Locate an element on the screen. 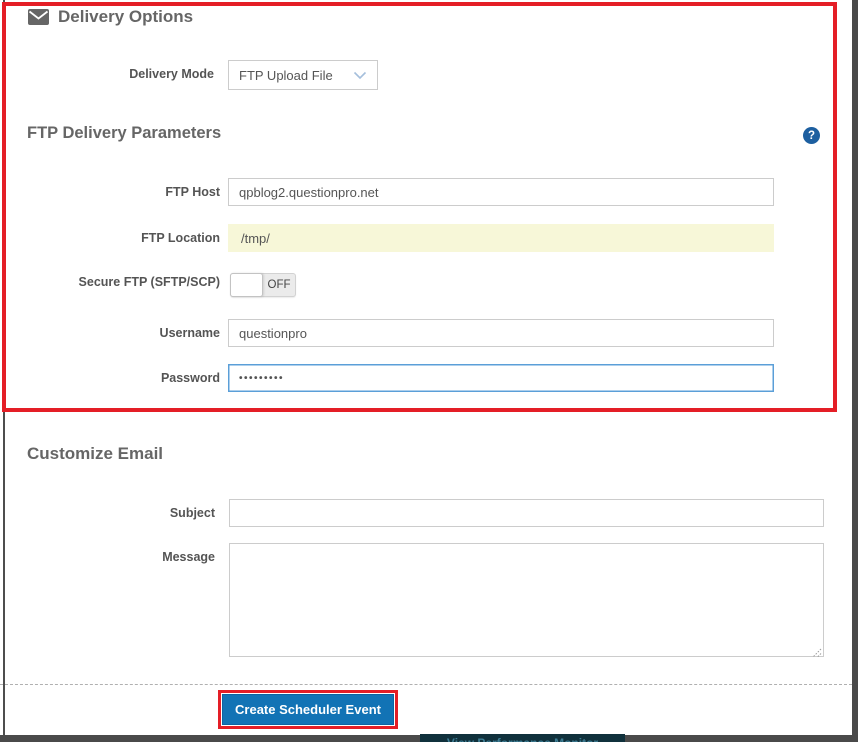 Image resolution: width=858 pixels, height=742 pixels. delivery-mode-label: Delivery Mode is located at coordinates (171, 74).